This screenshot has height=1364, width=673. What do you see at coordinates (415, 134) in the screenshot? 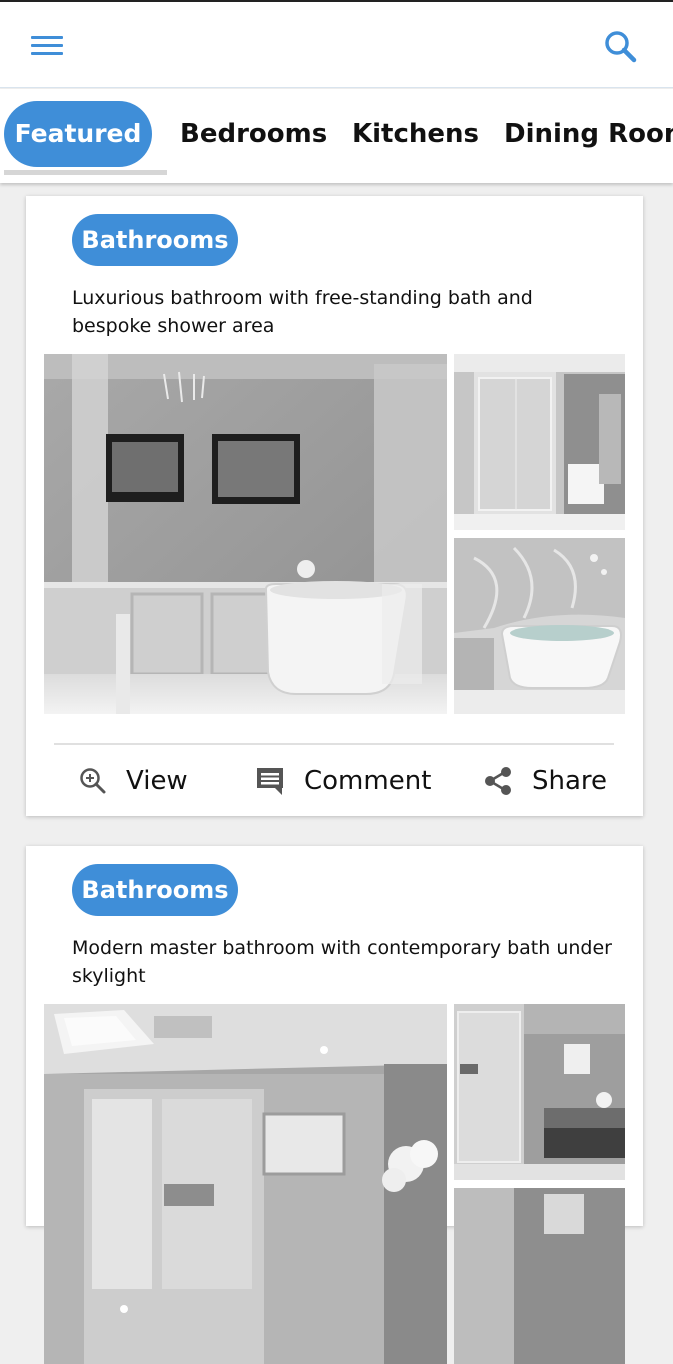
I see `tab-kitchens: Kitchens` at bounding box center [415, 134].